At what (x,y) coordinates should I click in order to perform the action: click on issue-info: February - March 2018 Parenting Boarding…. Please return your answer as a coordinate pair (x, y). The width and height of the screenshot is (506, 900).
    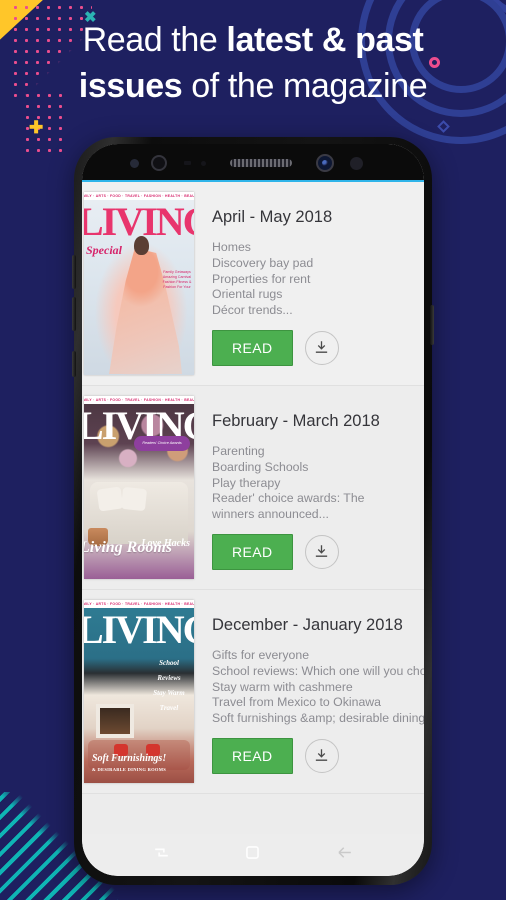
    Looking at the image, I should click on (309, 487).